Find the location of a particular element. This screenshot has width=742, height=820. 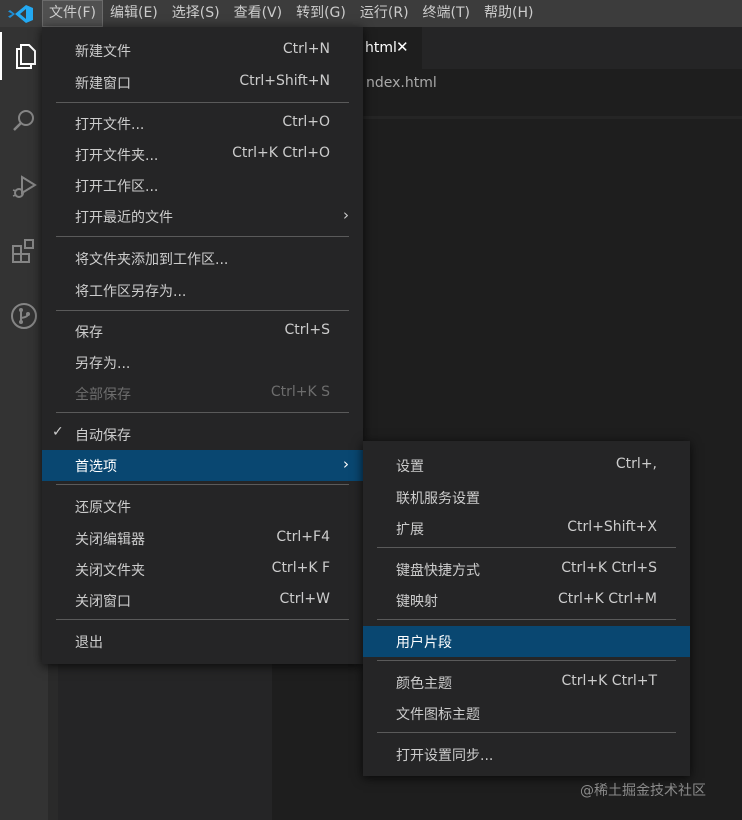

source-control-icon is located at coordinates (24, 316).